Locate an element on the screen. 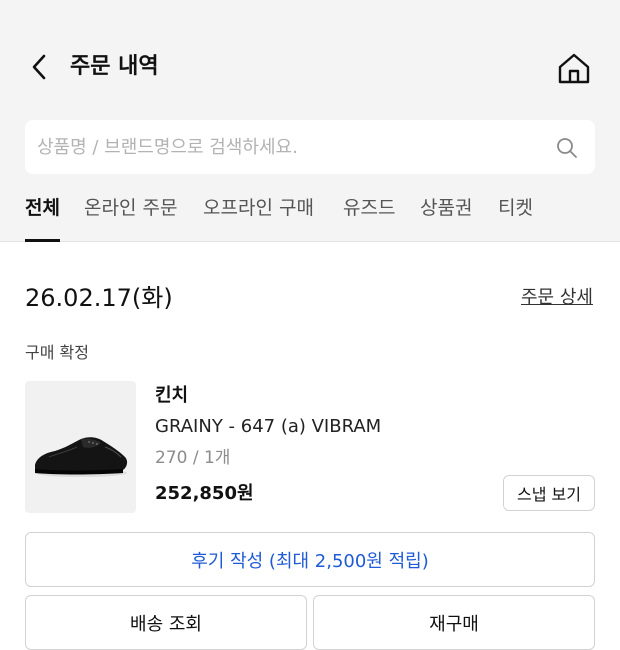 The image size is (620, 650). rebuy-button: 재구매 is located at coordinates (454, 622).